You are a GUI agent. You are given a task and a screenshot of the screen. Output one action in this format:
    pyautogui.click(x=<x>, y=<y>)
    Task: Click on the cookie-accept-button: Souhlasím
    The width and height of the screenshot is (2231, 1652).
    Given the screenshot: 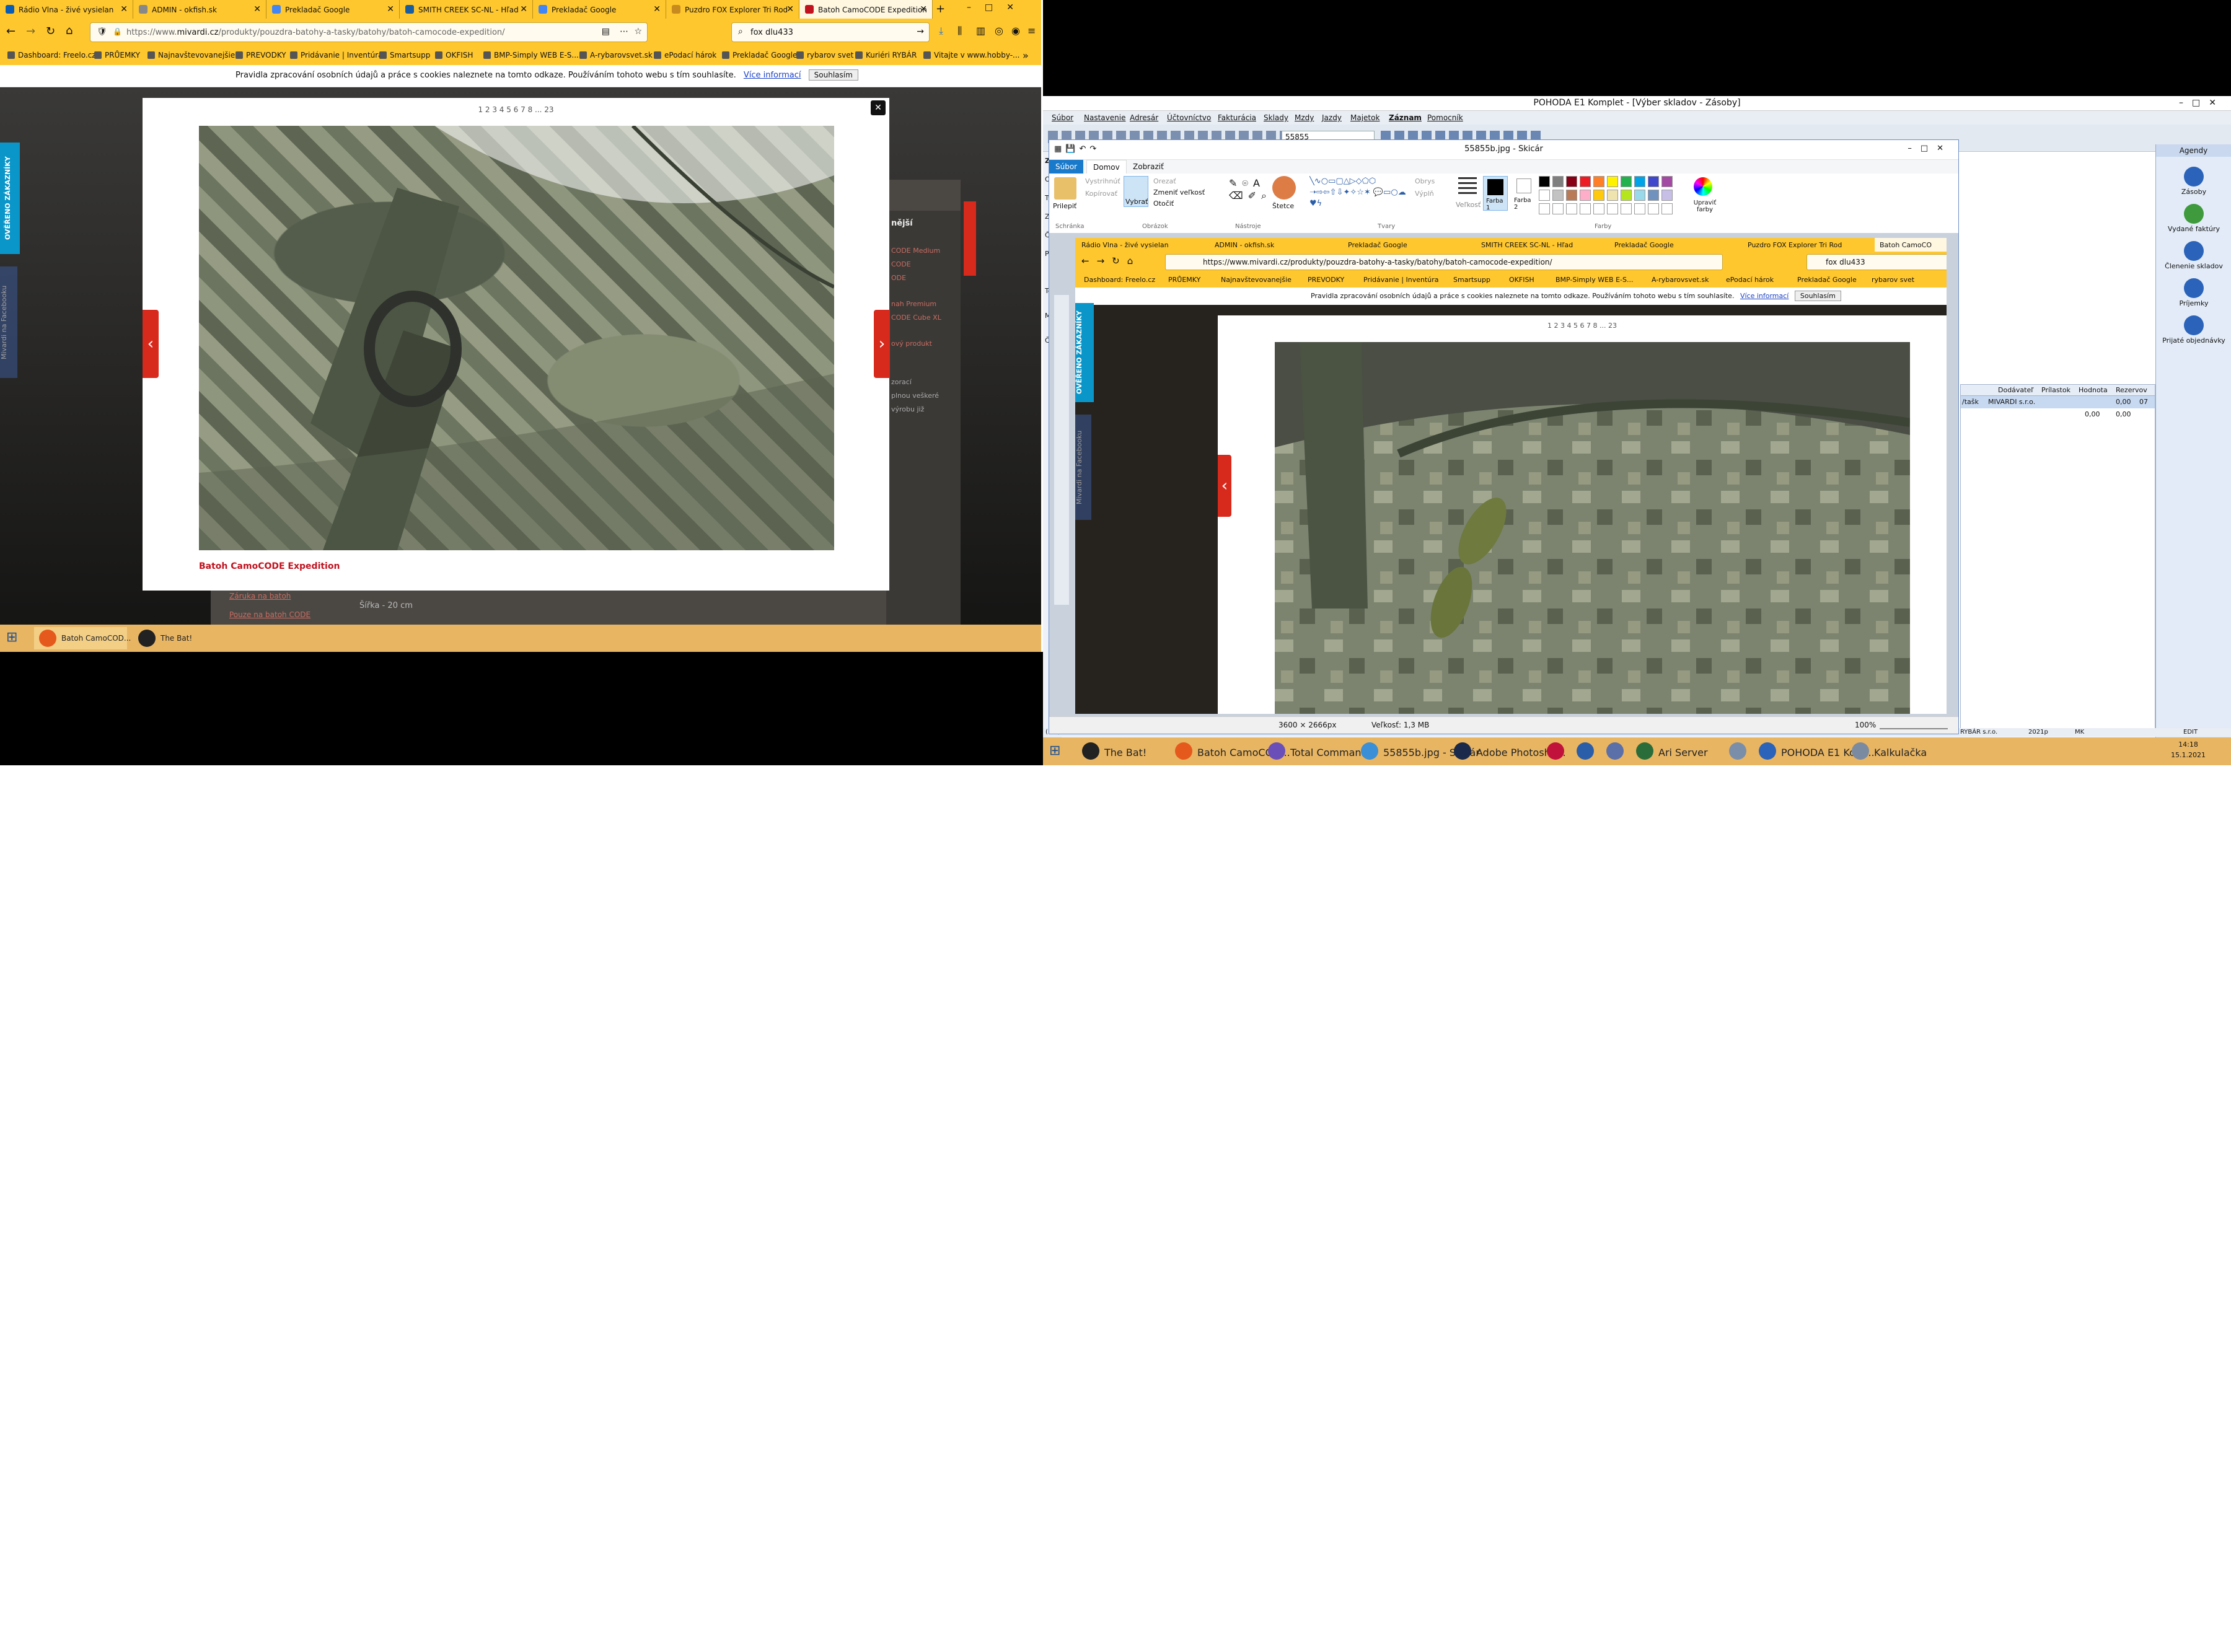 What is the action you would take?
    pyautogui.click(x=833, y=75)
    